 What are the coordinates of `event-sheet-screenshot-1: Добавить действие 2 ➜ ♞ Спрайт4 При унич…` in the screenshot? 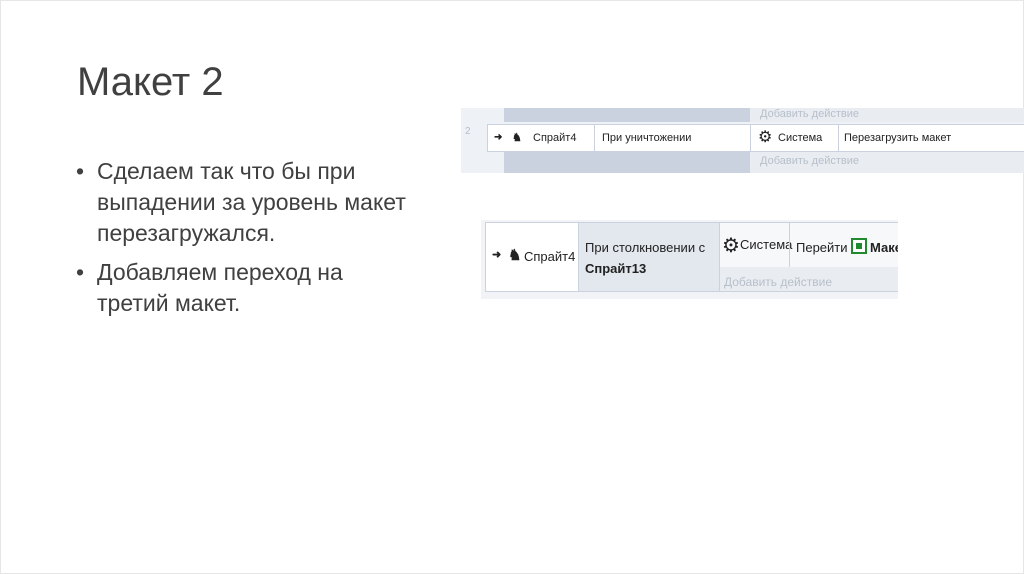 It's located at (742, 140).